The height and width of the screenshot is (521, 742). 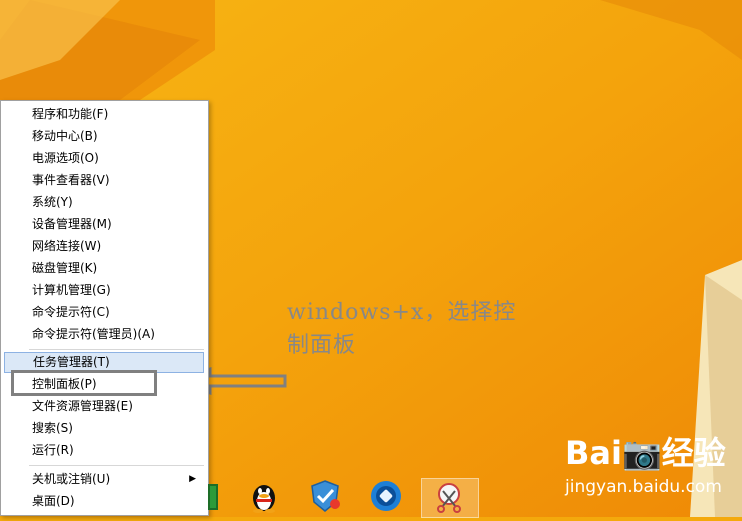 What do you see at coordinates (104, 406) in the screenshot?
I see `menu-item-file-explorer: 文件资源管理器(E)` at bounding box center [104, 406].